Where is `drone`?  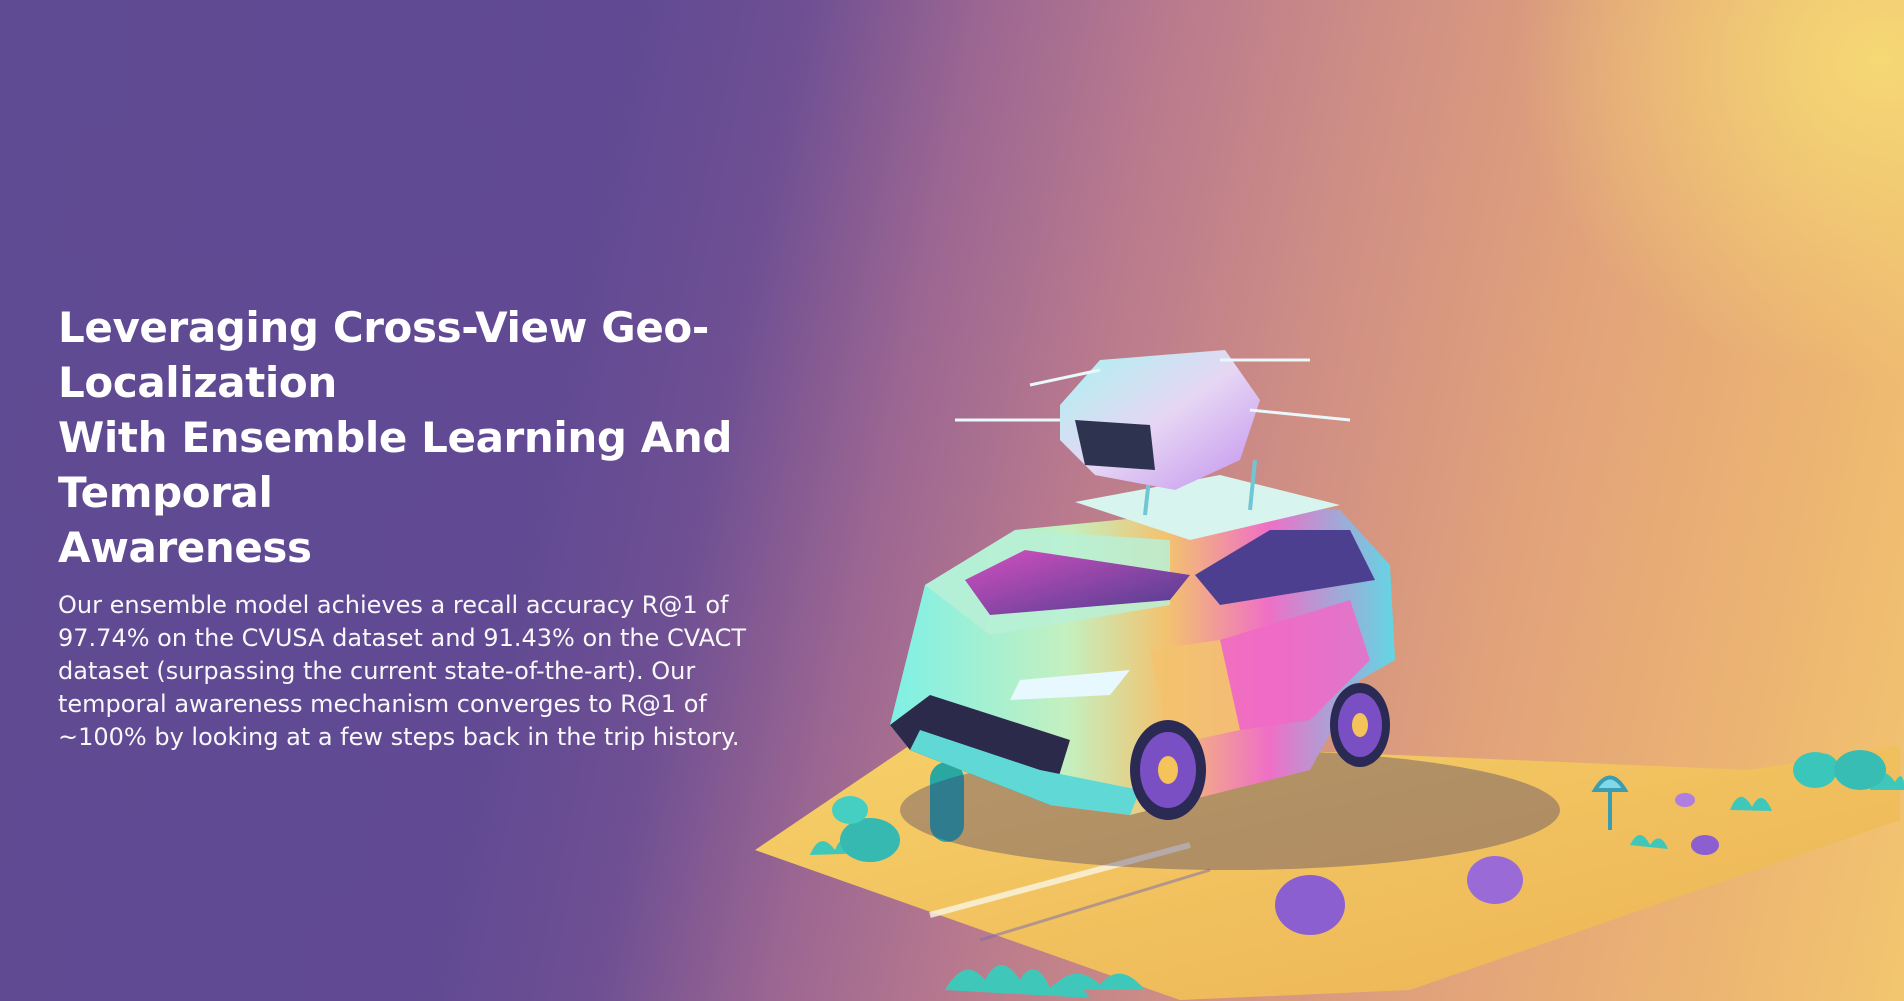 drone is located at coordinates (1153, 420).